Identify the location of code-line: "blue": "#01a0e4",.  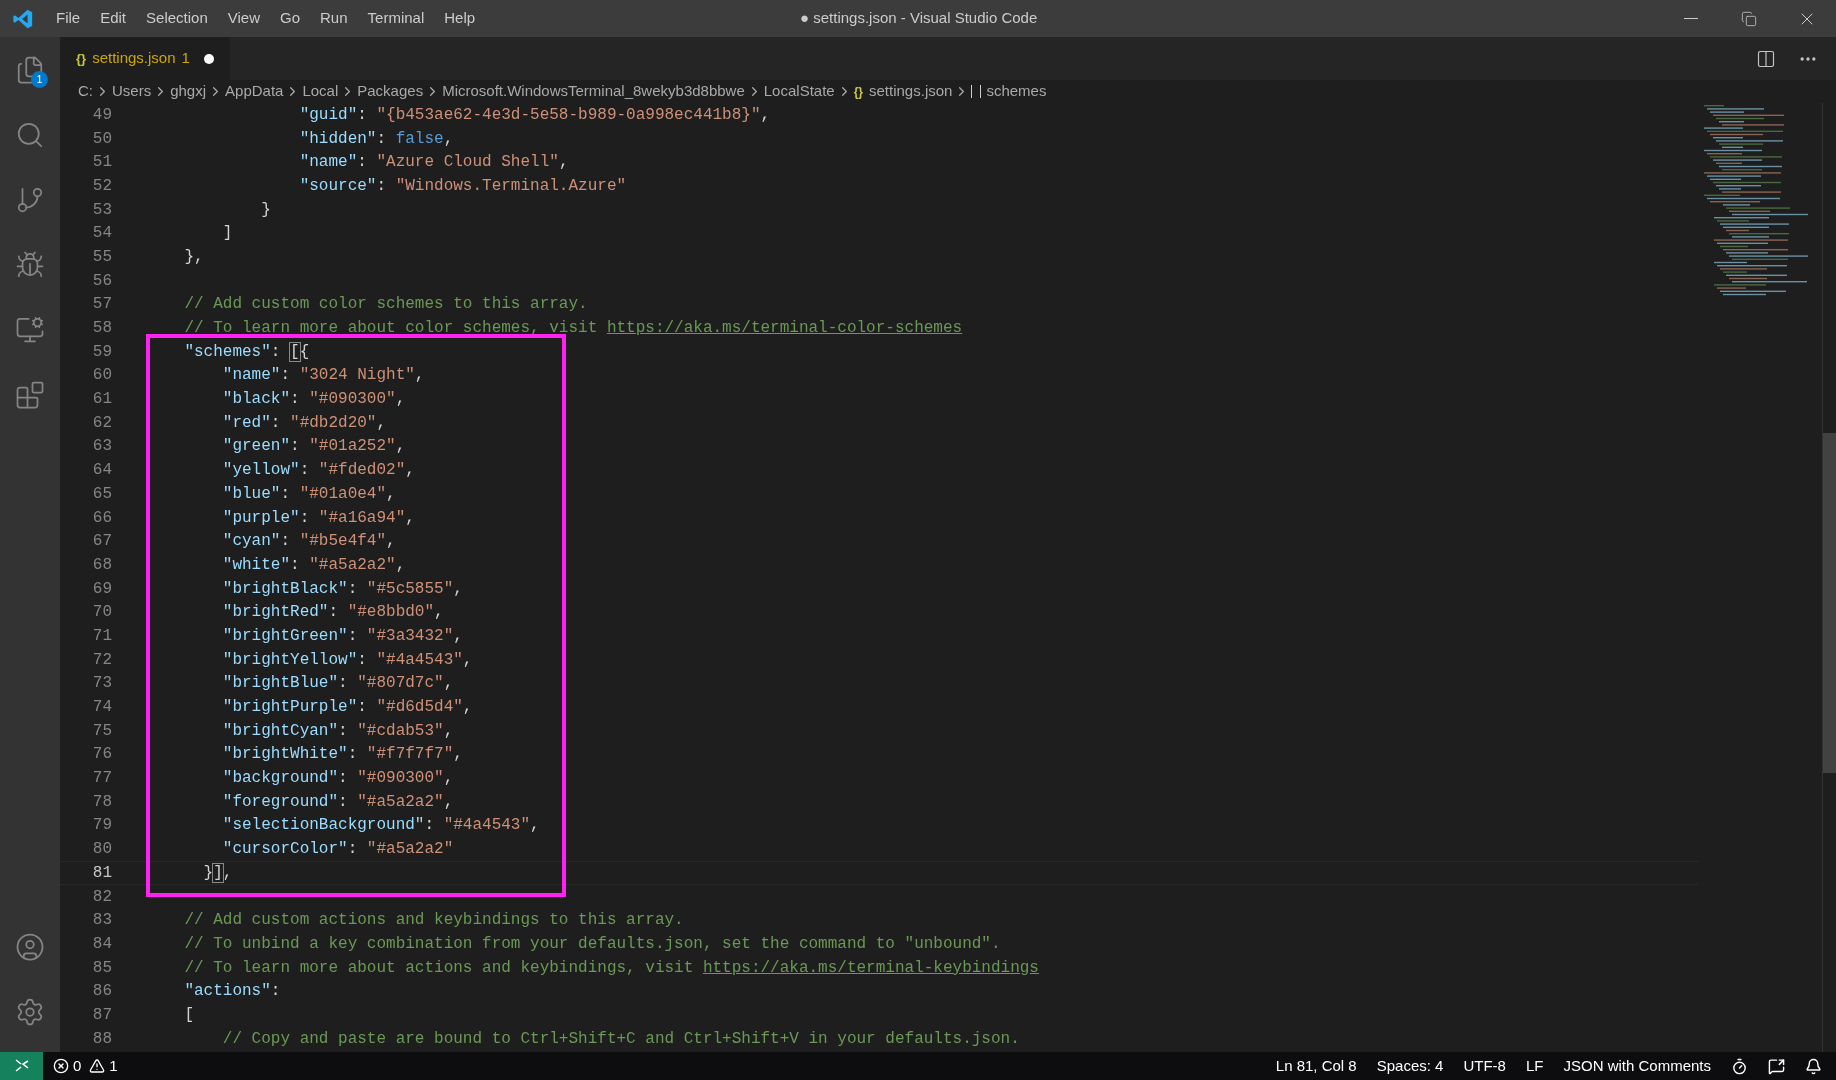
(308, 494).